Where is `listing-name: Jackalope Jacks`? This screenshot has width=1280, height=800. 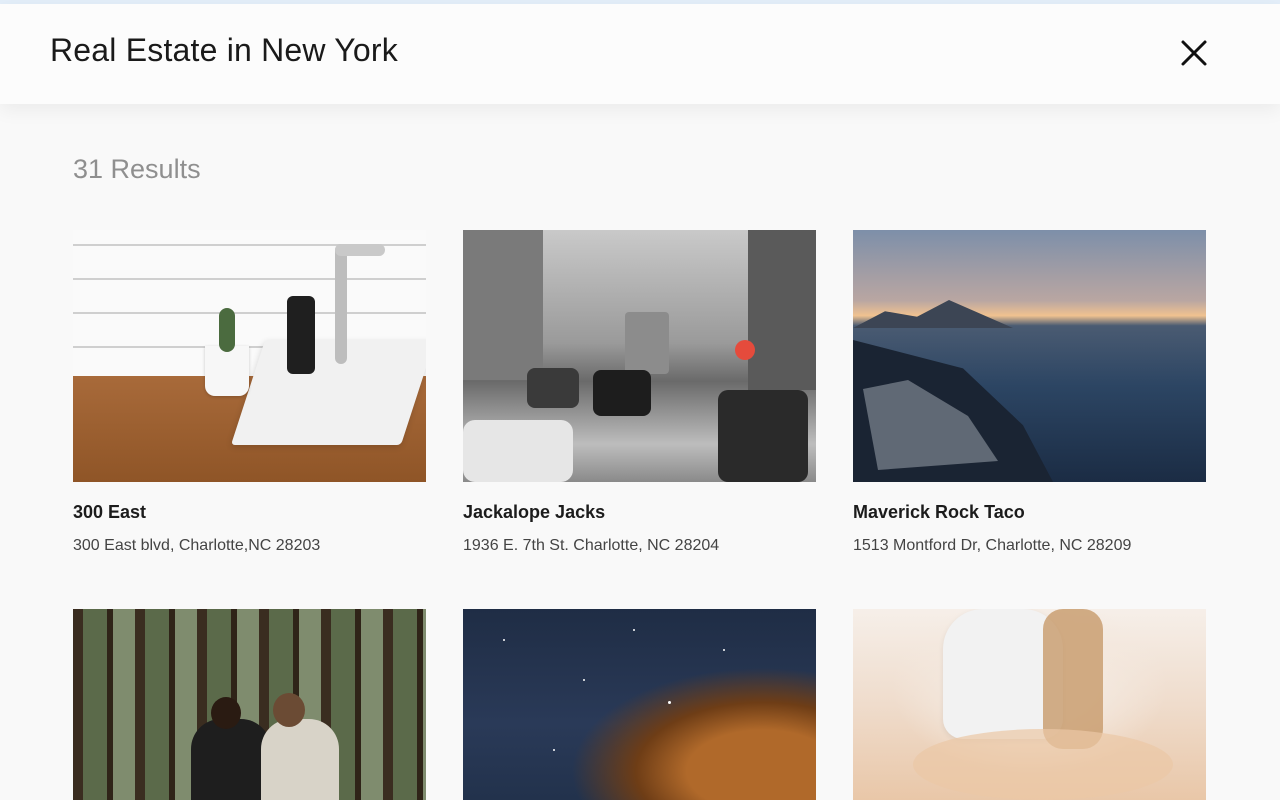
listing-name: Jackalope Jacks is located at coordinates (534, 512).